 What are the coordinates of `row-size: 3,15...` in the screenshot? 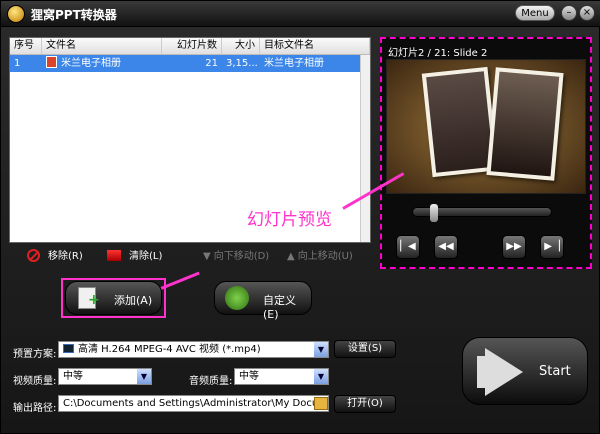 It's located at (242, 63).